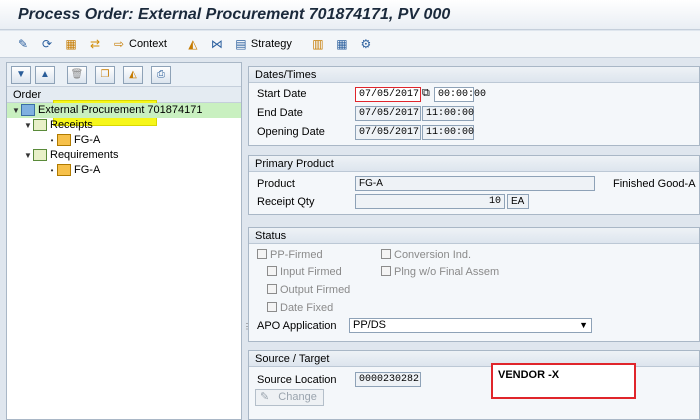 This screenshot has height=420, width=700. Describe the element at coordinates (315, 290) in the screenshot. I see `output-firmed-label: Output Firmed` at that location.